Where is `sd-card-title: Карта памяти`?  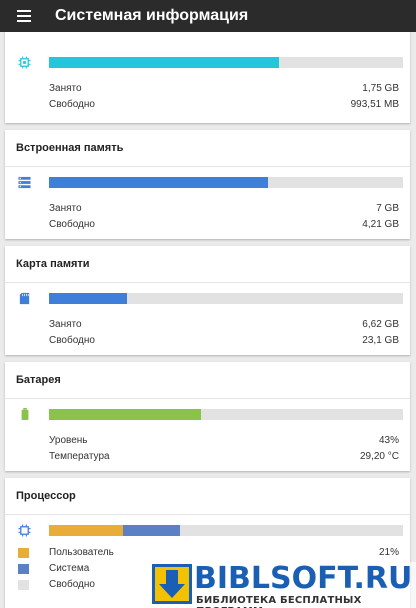 sd-card-title: Карта памяти is located at coordinates (207, 264).